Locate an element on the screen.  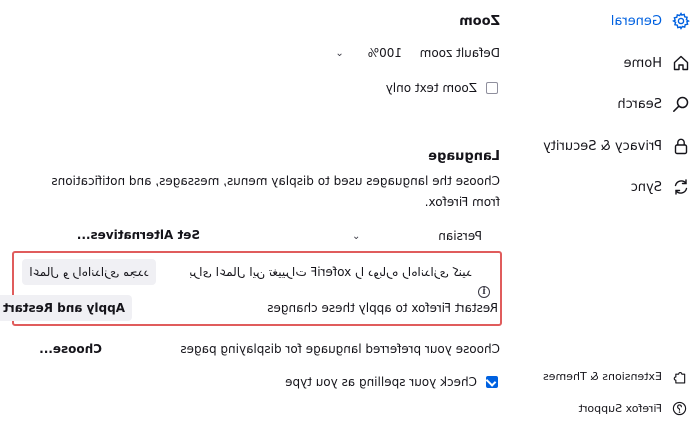
sidebar-item-home: Home is located at coordinates (662, 63).